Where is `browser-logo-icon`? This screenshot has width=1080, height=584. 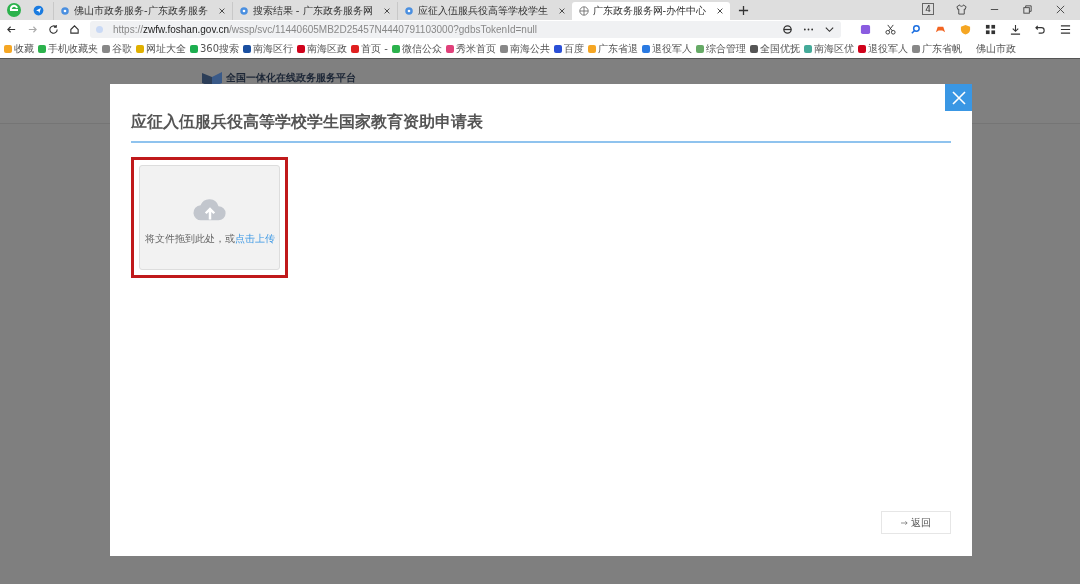
browser-logo-icon is located at coordinates (14, 10).